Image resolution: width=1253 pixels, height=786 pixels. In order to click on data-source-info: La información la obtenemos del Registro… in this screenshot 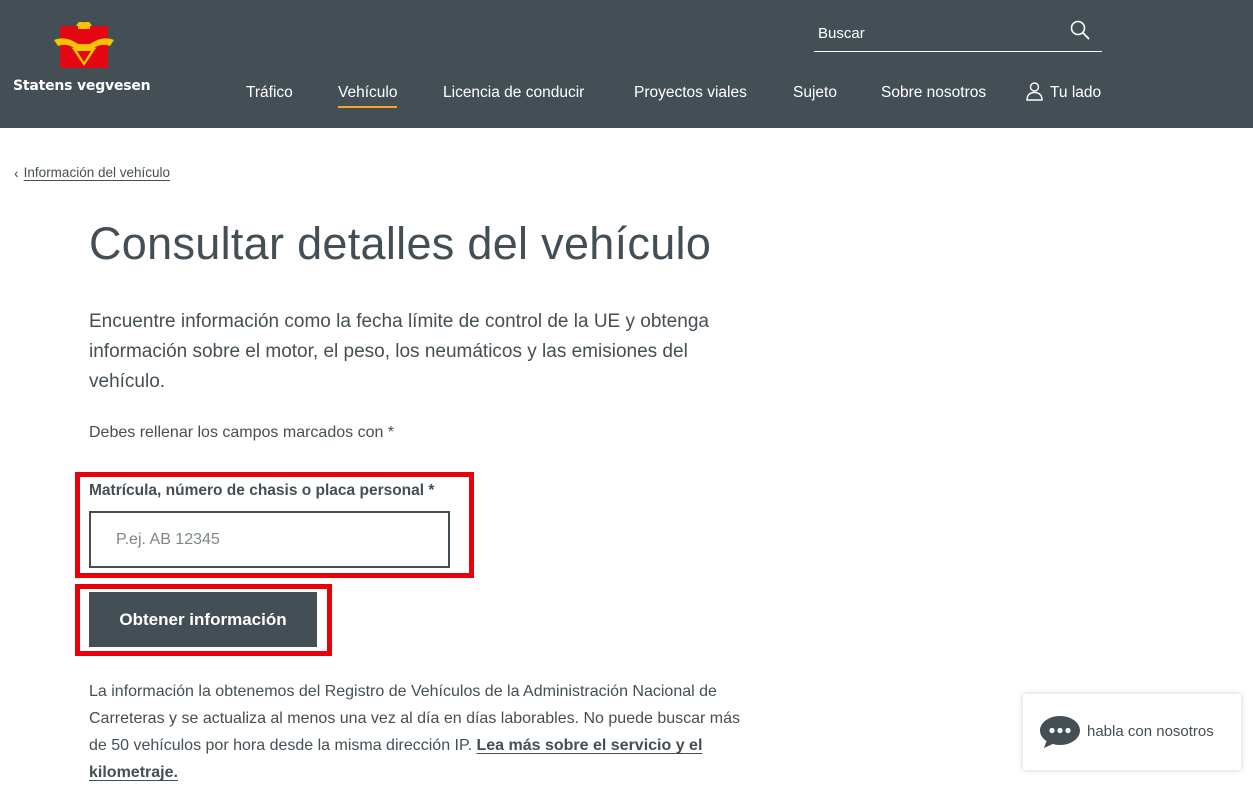, I will do `click(419, 732)`.